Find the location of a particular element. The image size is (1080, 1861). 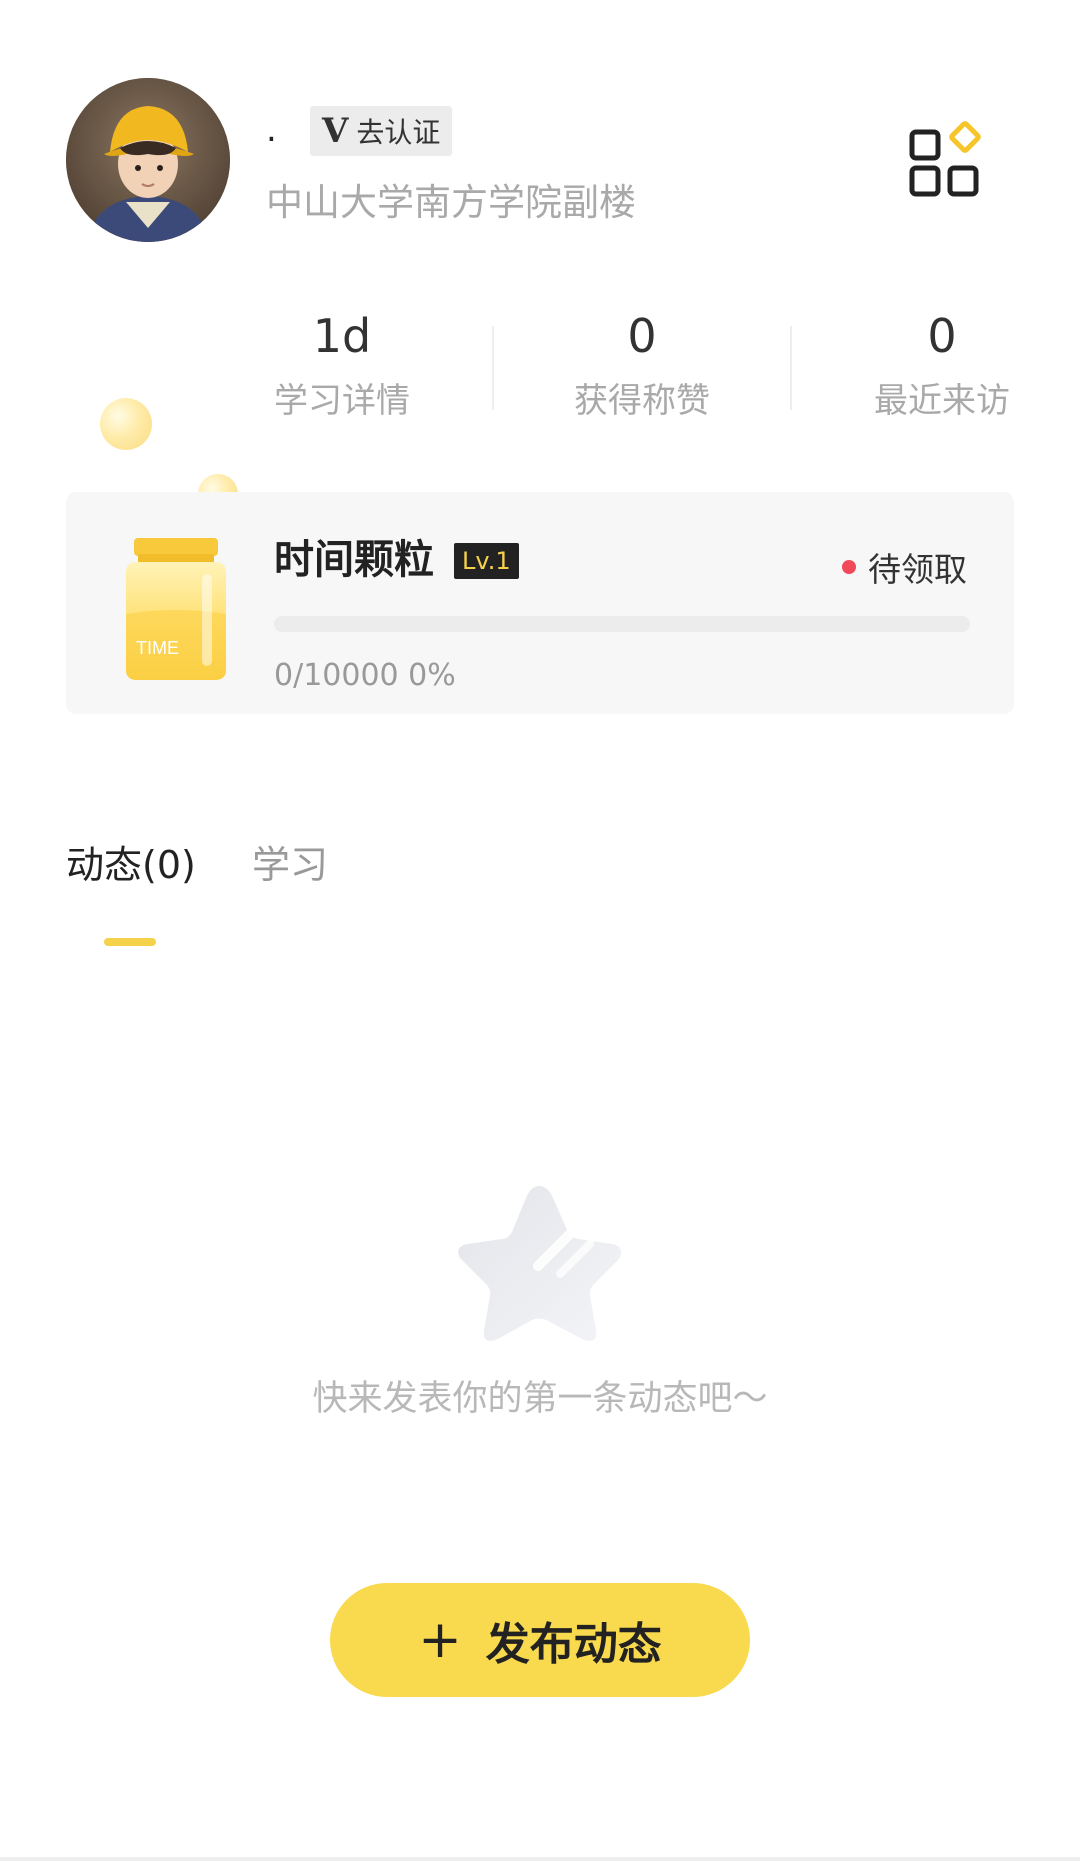

status-dot is located at coordinates (849, 567).